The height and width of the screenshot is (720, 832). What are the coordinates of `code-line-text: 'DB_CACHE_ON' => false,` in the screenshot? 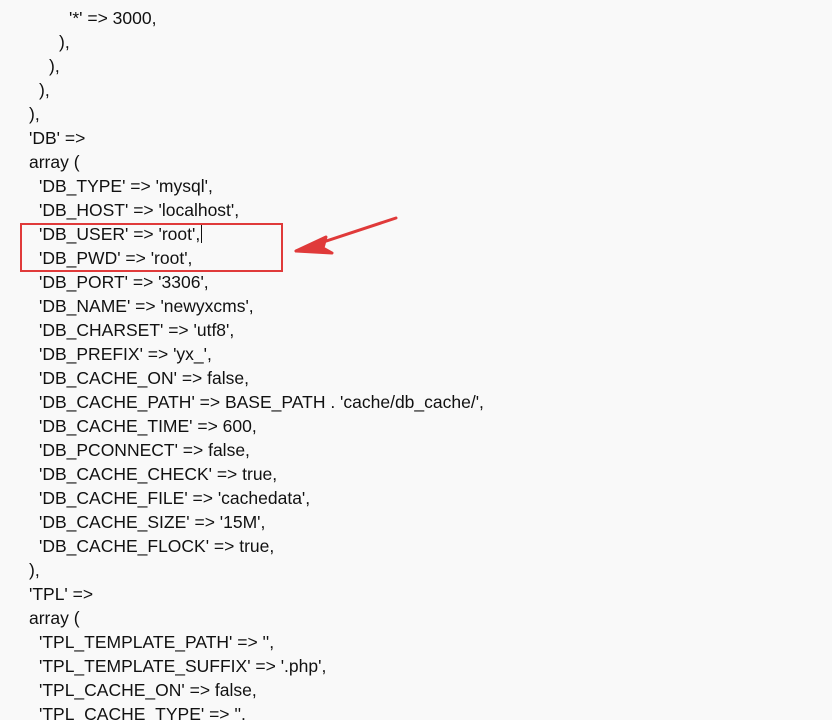 It's located at (144, 378).